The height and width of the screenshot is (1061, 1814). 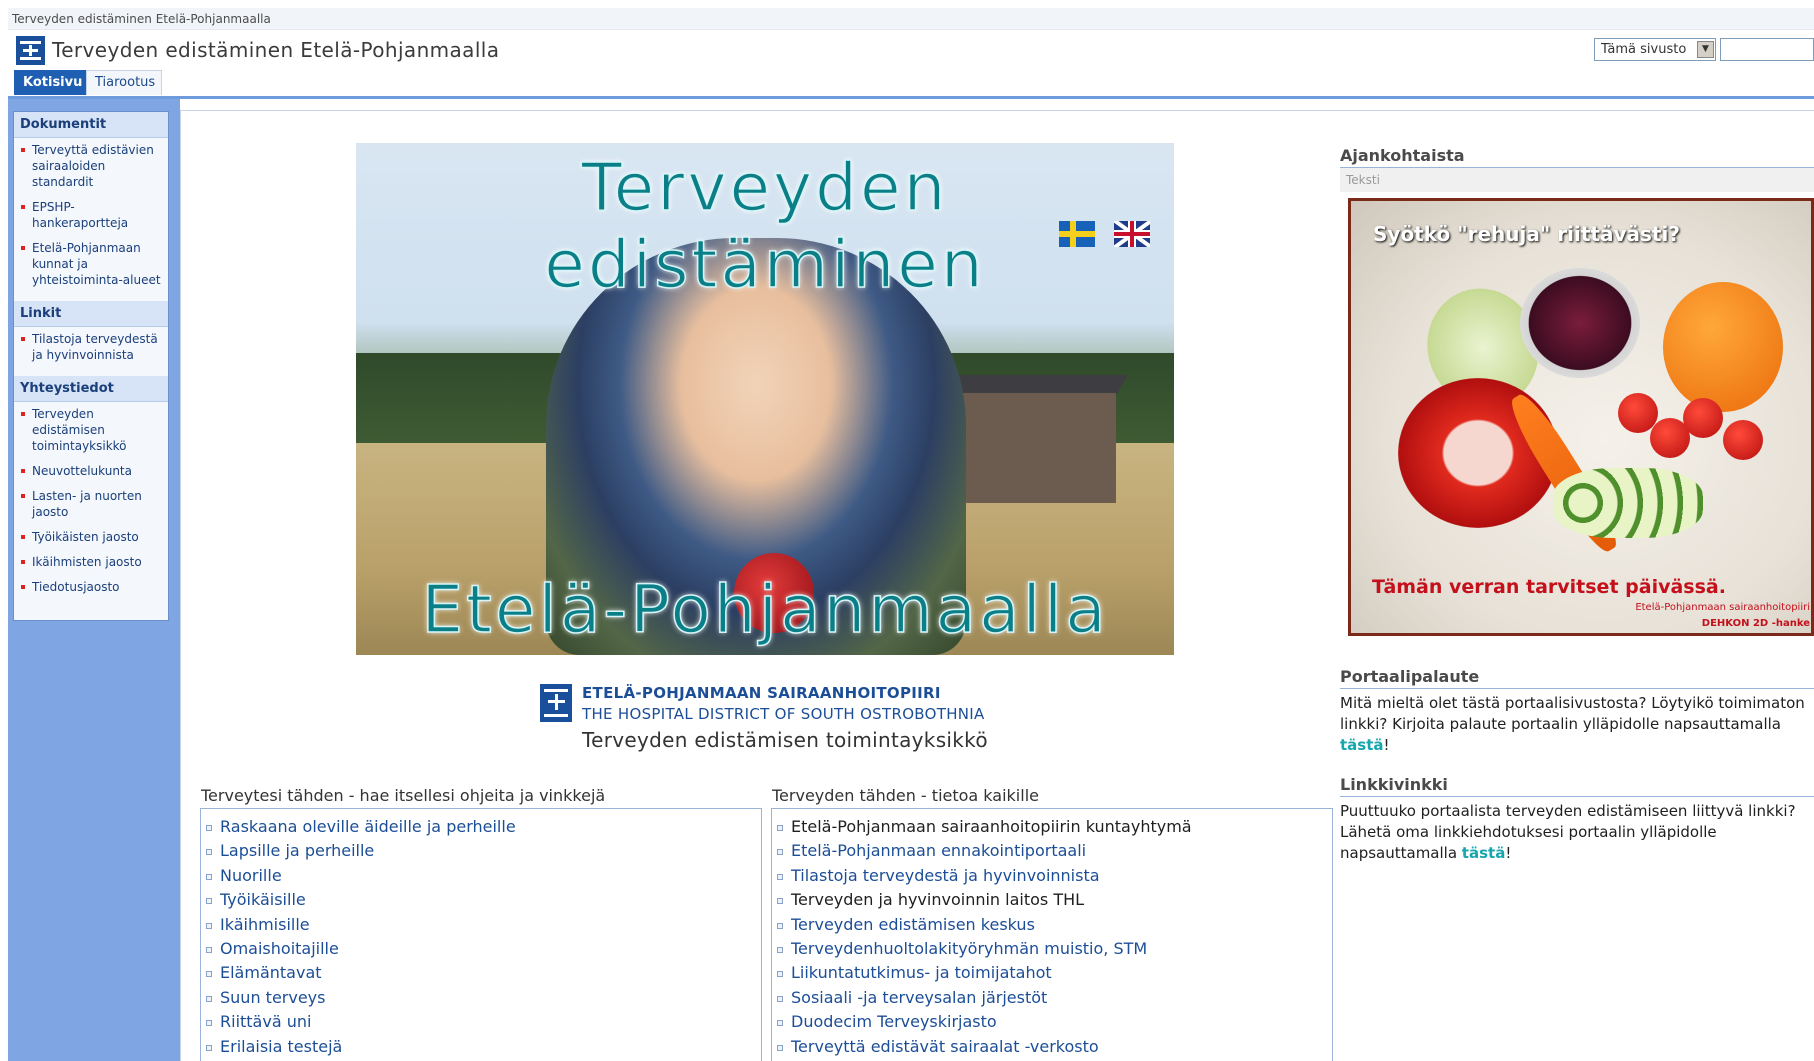 I want to click on search-input, so click(x=1767, y=49).